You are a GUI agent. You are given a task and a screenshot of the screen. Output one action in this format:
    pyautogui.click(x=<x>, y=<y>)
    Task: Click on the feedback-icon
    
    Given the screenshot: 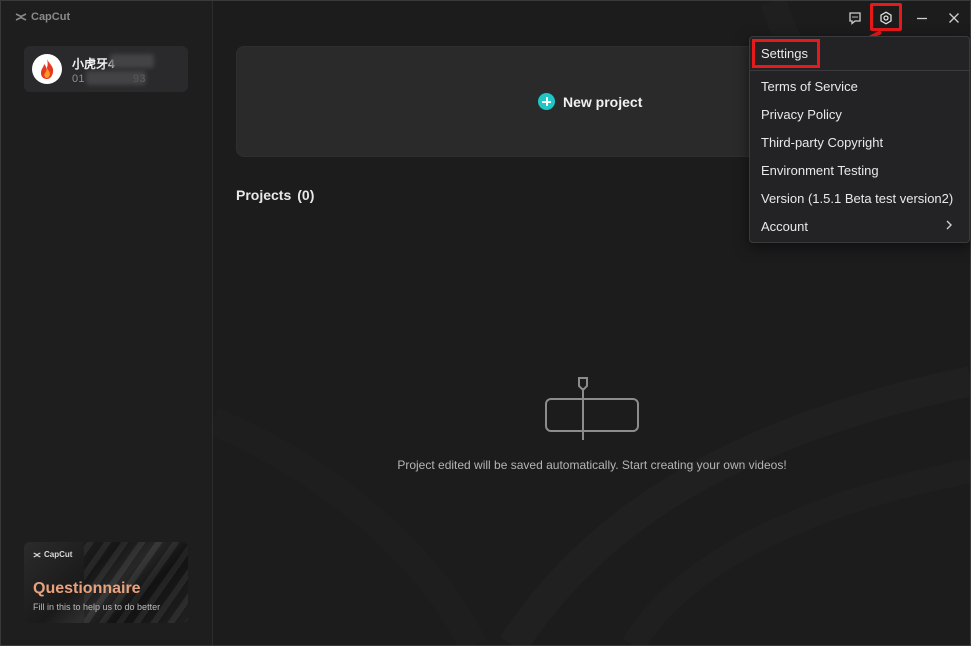 What is the action you would take?
    pyautogui.click(x=855, y=18)
    